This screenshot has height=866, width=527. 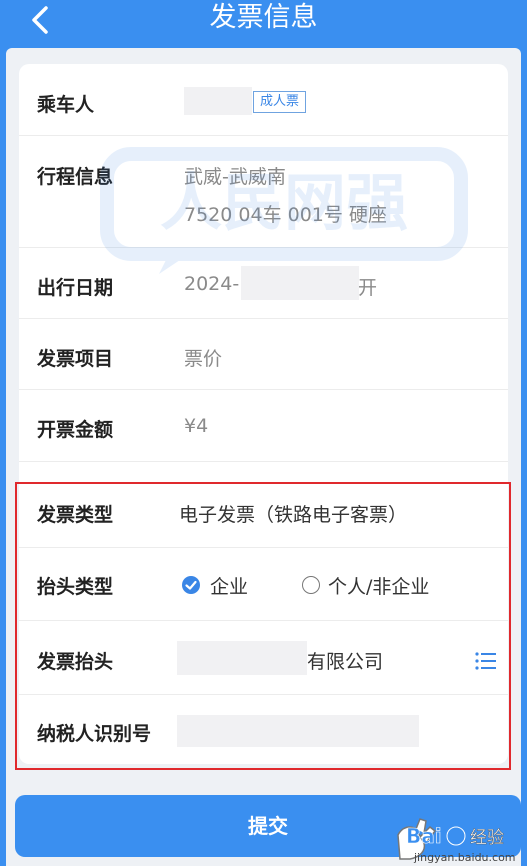 What do you see at coordinates (191, 585) in the screenshot?
I see `radio-checked-icon` at bounding box center [191, 585].